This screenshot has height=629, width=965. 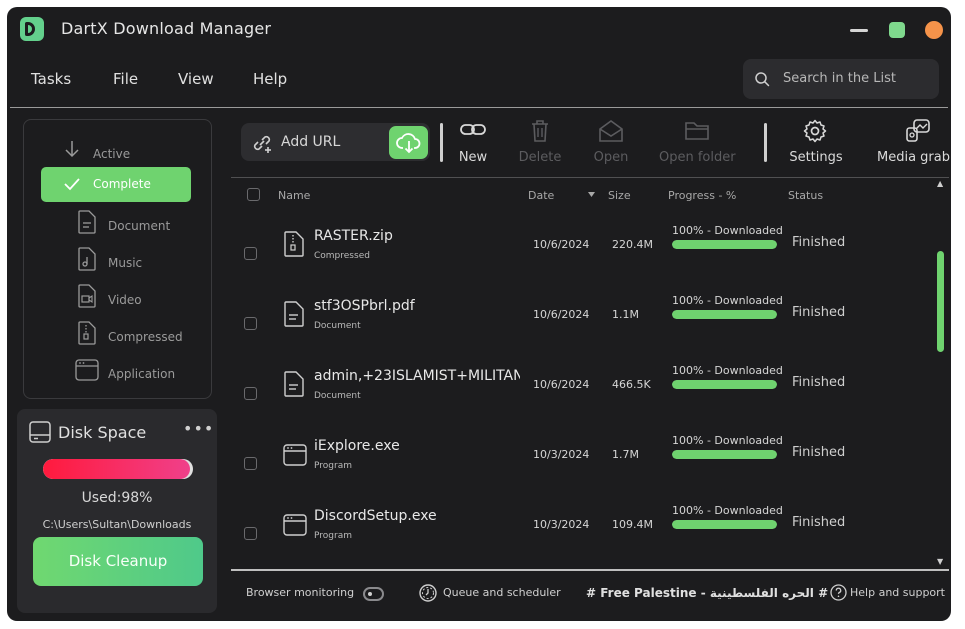 What do you see at coordinates (561, 524) in the screenshot?
I see `file-date: 10/3/2024` at bounding box center [561, 524].